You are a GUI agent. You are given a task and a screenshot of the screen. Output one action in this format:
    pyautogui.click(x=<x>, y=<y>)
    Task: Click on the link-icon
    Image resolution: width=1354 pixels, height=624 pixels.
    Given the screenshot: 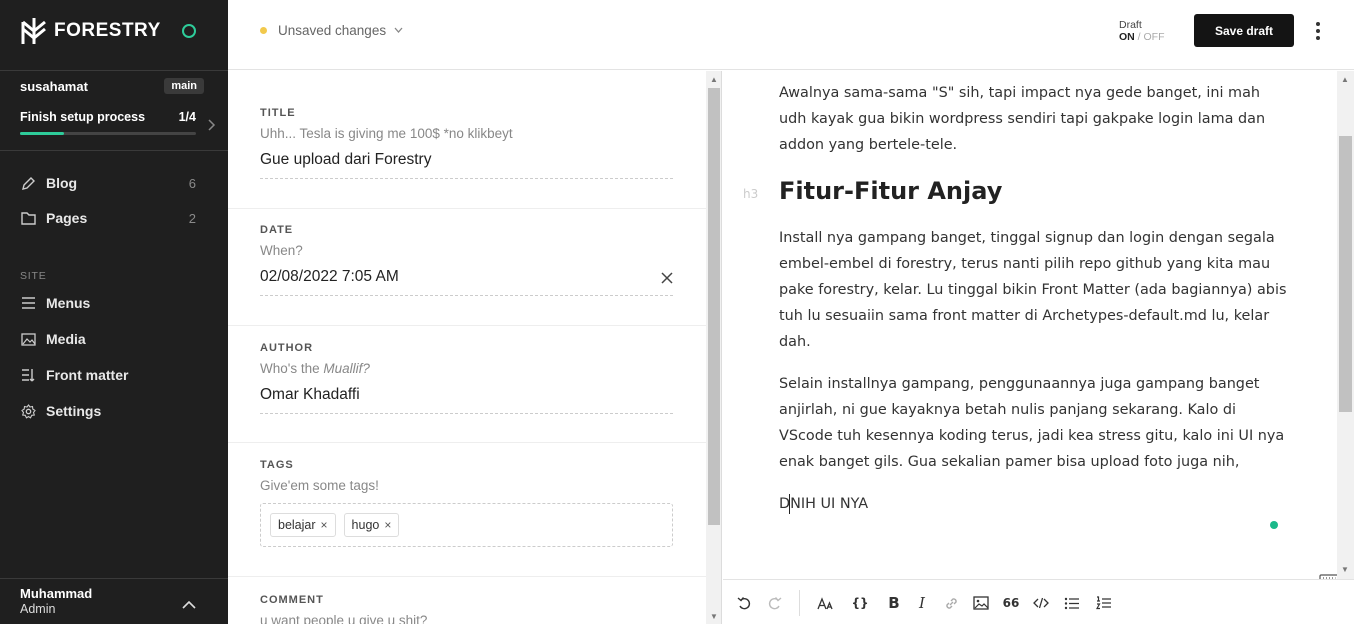 What is the action you would take?
    pyautogui.click(x=951, y=603)
    